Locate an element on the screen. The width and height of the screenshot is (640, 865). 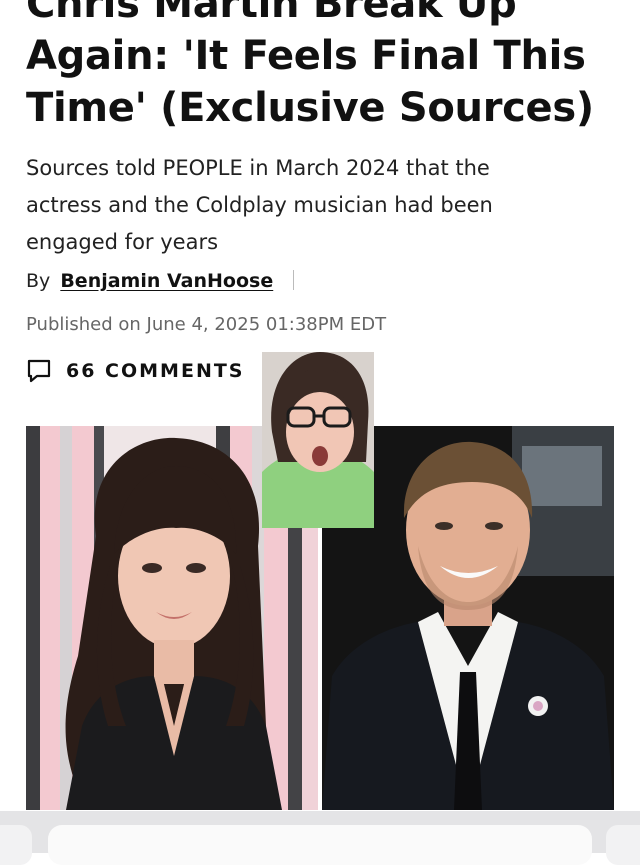
headline-line: Chris Martin Break Up is located at coordinates (271, 13).